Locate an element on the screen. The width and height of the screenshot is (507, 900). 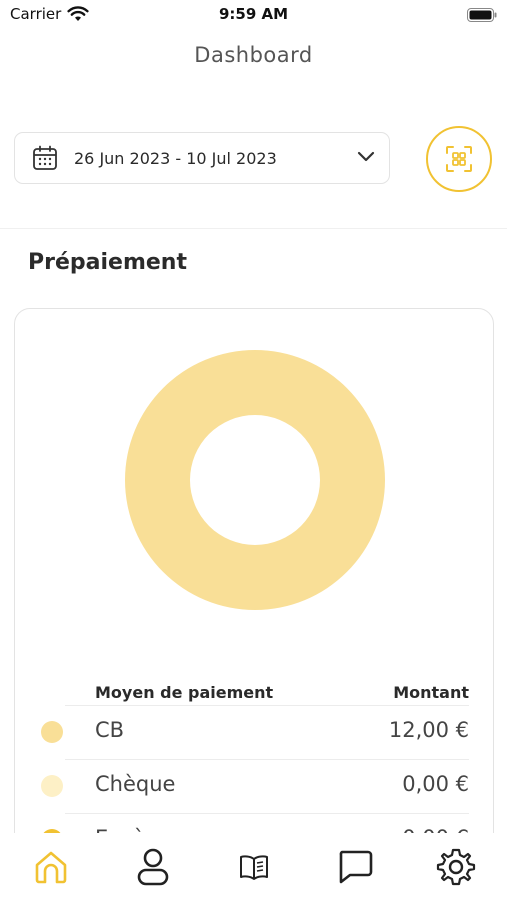
tab-catalog is located at coordinates (254, 867).